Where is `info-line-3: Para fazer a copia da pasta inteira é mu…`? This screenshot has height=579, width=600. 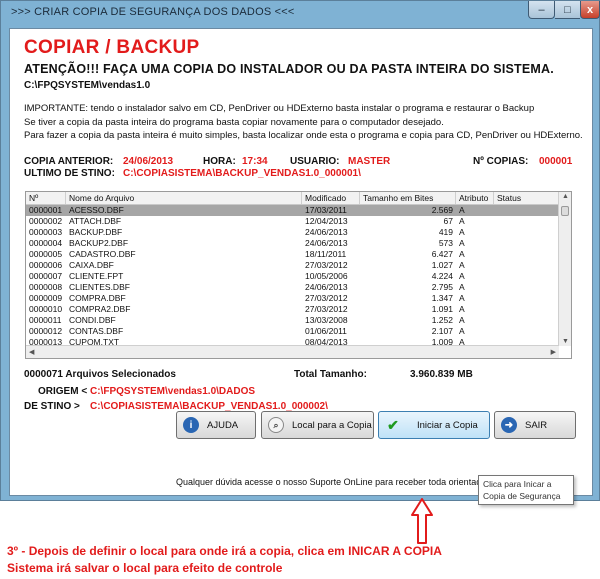 info-line-3: Para fazer a copia da pasta inteira é mu… is located at coordinates (303, 135).